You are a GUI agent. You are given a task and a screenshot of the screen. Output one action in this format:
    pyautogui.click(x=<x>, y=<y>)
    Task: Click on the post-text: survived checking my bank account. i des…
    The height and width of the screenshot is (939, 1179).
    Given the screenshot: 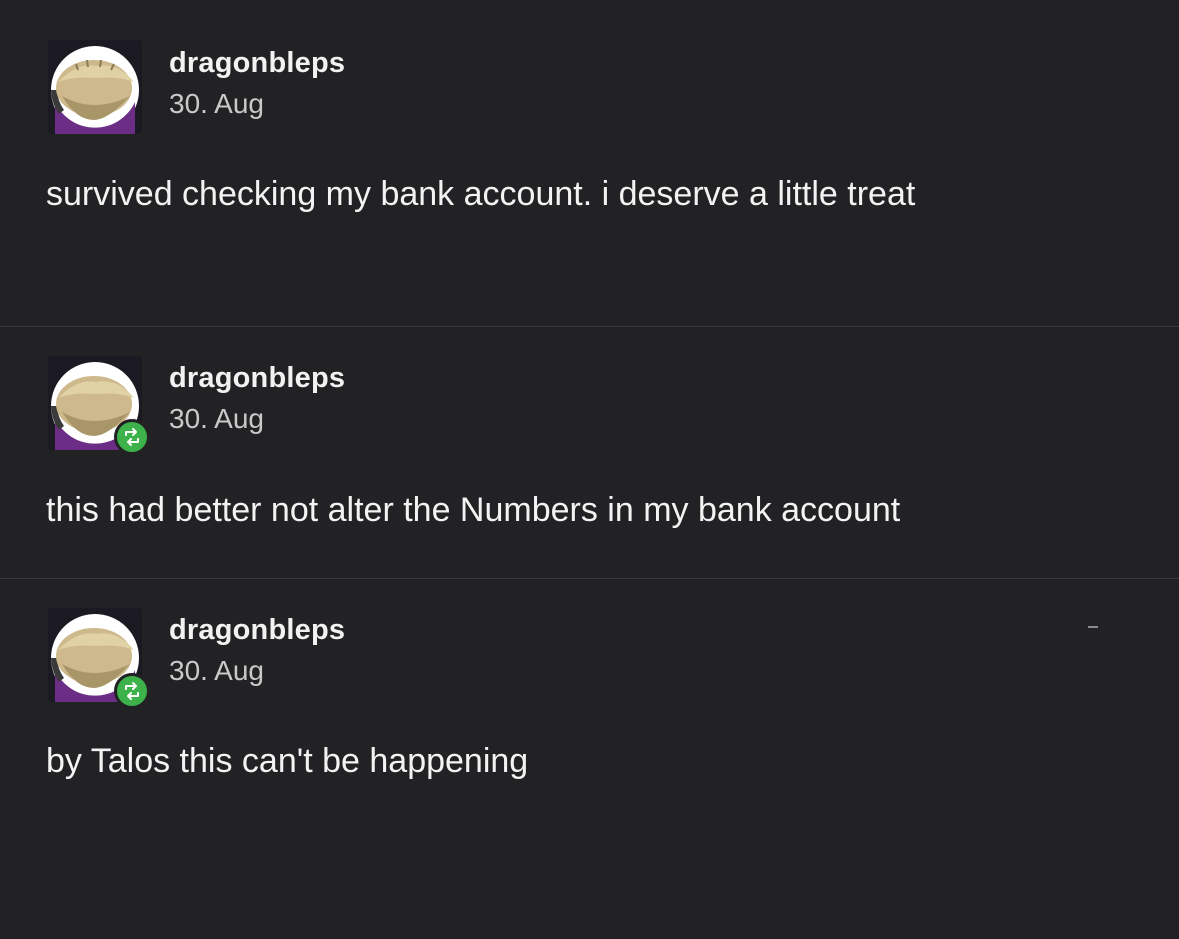 What is the action you would take?
    pyautogui.click(x=481, y=194)
    